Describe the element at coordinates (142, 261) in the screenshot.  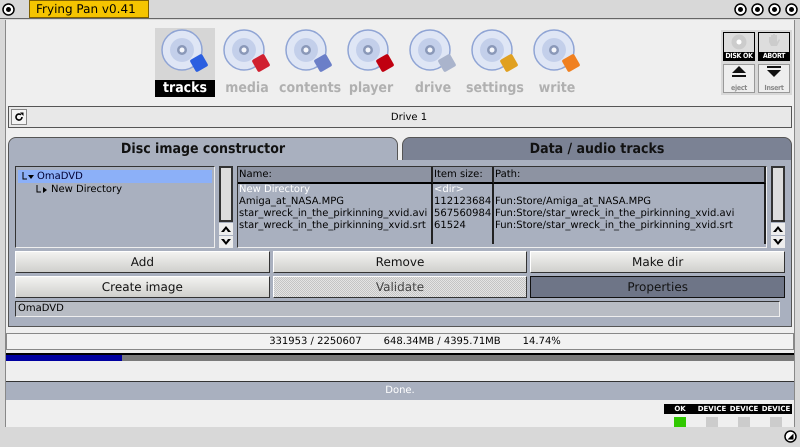
I see `action-button: Add` at that location.